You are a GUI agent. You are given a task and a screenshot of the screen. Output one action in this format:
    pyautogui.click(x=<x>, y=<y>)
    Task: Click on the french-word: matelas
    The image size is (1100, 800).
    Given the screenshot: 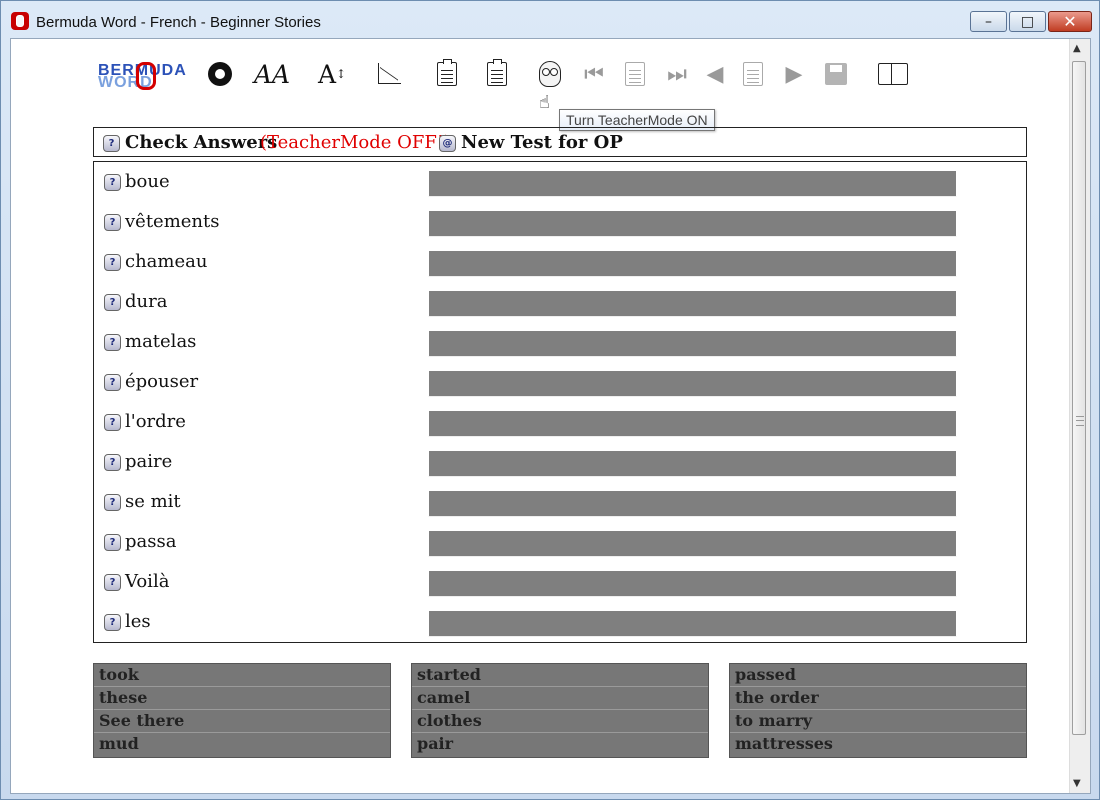 What is the action you would take?
    pyautogui.click(x=161, y=341)
    